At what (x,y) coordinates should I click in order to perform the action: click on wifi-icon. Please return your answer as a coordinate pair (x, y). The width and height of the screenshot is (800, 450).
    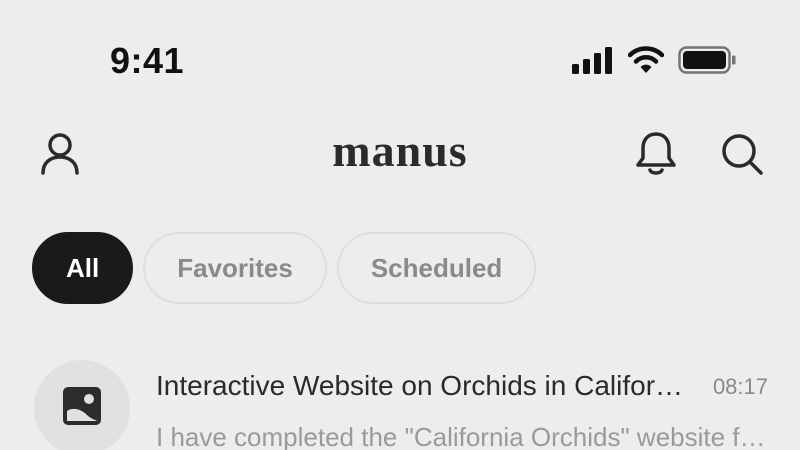
    Looking at the image, I should click on (646, 60).